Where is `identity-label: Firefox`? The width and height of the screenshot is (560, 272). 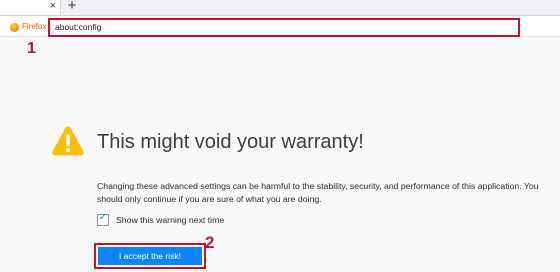 identity-label: Firefox is located at coordinates (34, 26).